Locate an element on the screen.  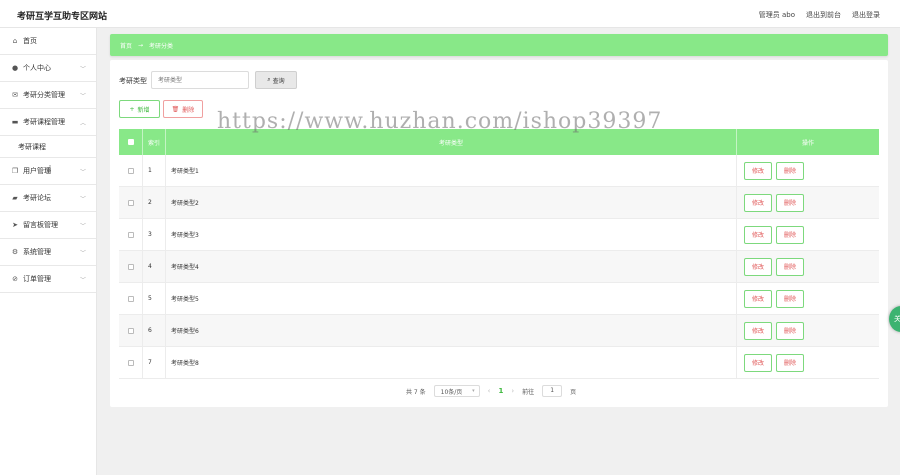
sidebar-item-messages: ➤ 留言板管理 ﹀ is located at coordinates (48, 225).